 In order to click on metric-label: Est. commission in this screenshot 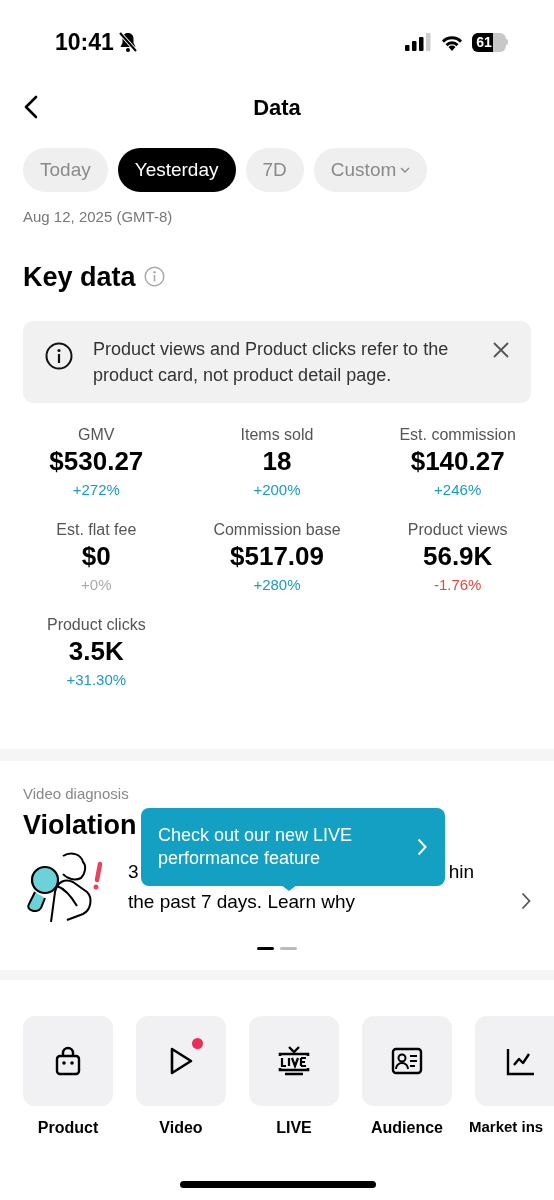, I will do `click(457, 435)`.